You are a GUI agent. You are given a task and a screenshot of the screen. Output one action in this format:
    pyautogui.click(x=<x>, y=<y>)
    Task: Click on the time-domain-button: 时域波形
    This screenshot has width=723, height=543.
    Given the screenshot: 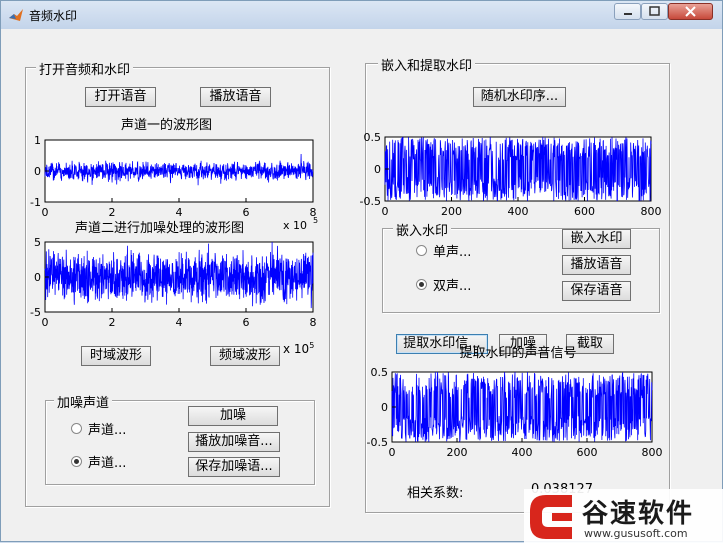 What is the action you would take?
    pyautogui.click(x=116, y=356)
    